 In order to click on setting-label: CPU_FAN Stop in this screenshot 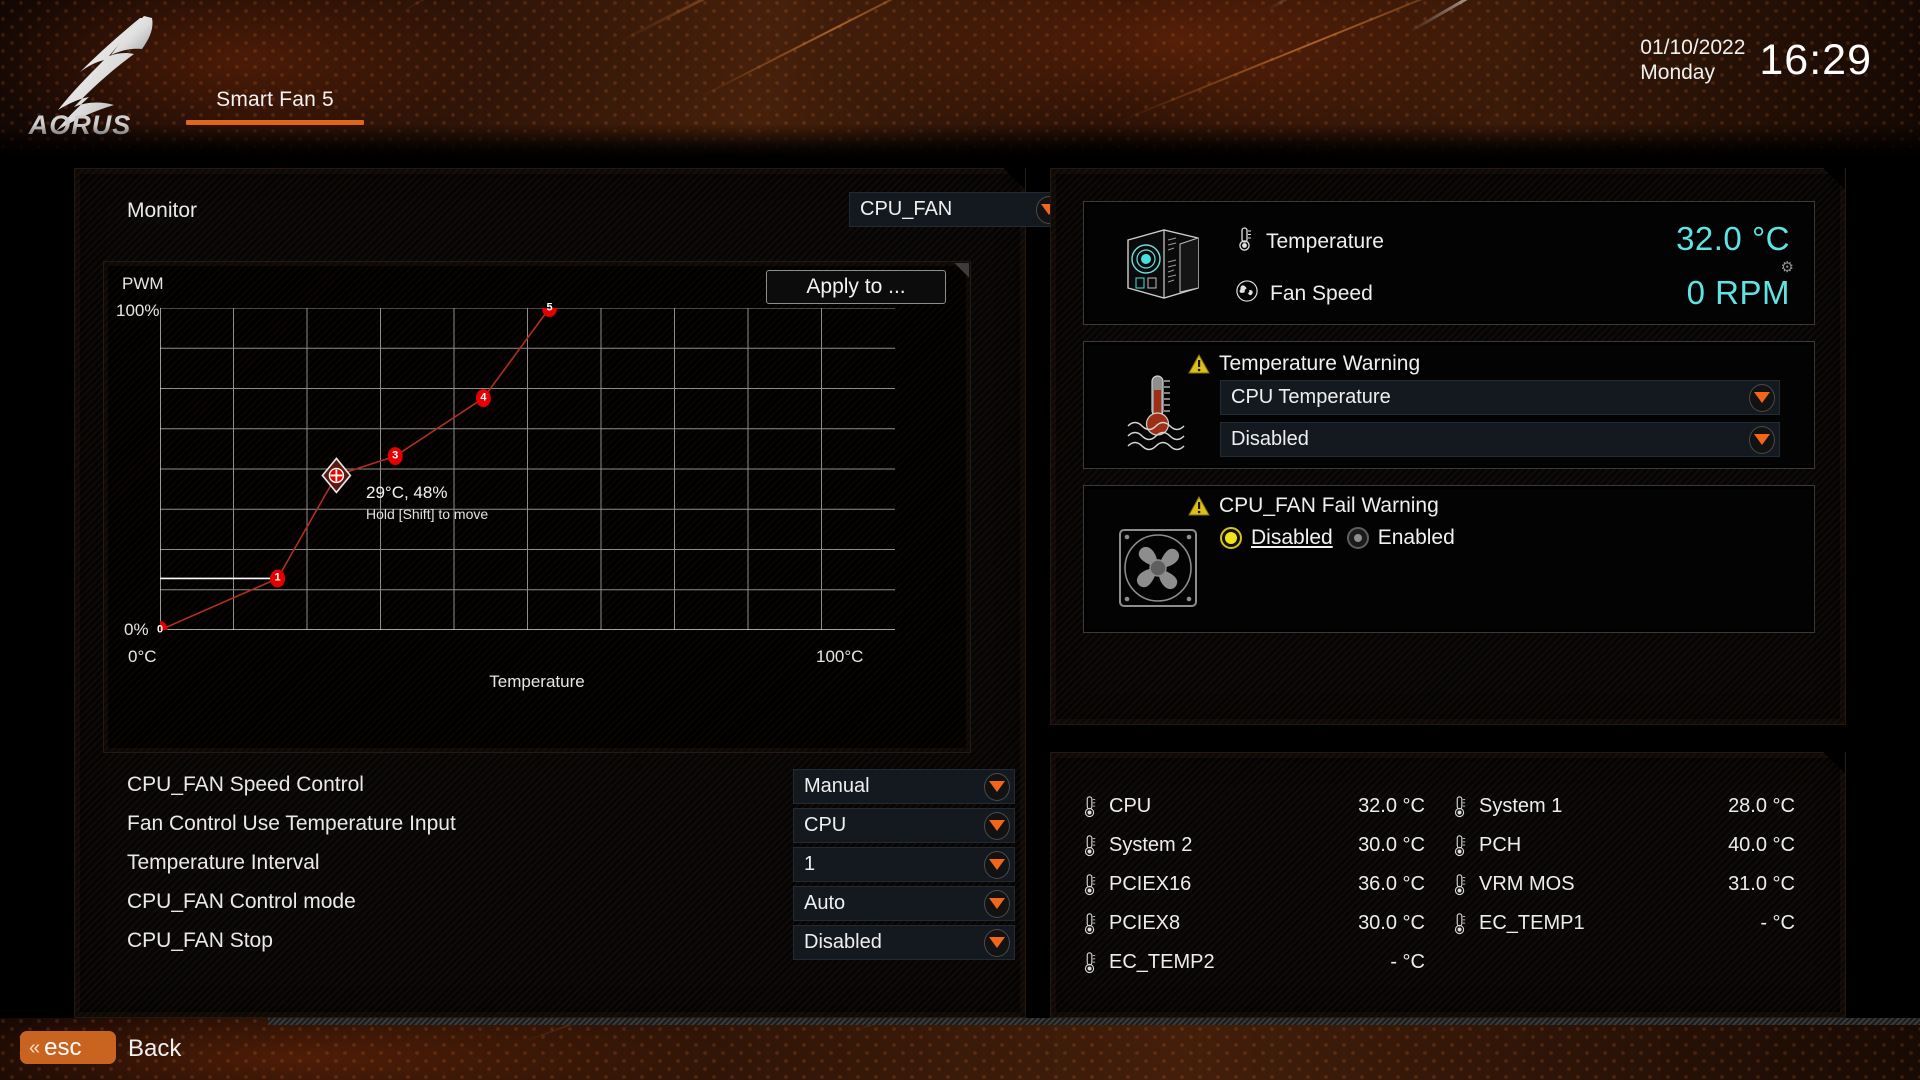, I will do `click(200, 940)`.